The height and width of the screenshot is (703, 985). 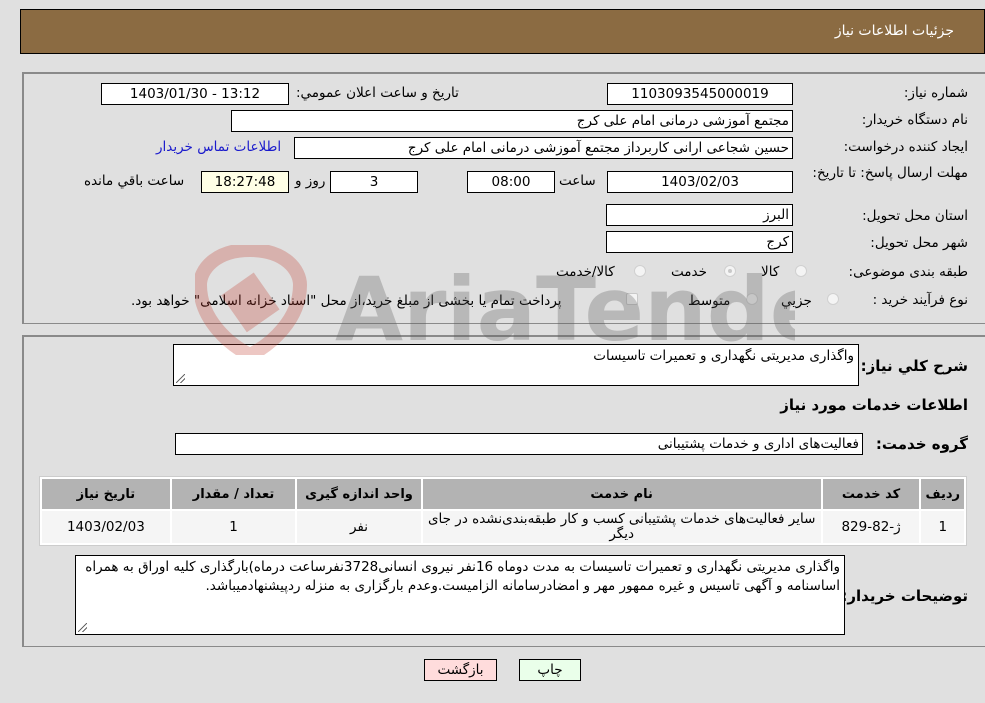 I want to click on summary-label: شرح کلي نياز:, so click(x=914, y=366).